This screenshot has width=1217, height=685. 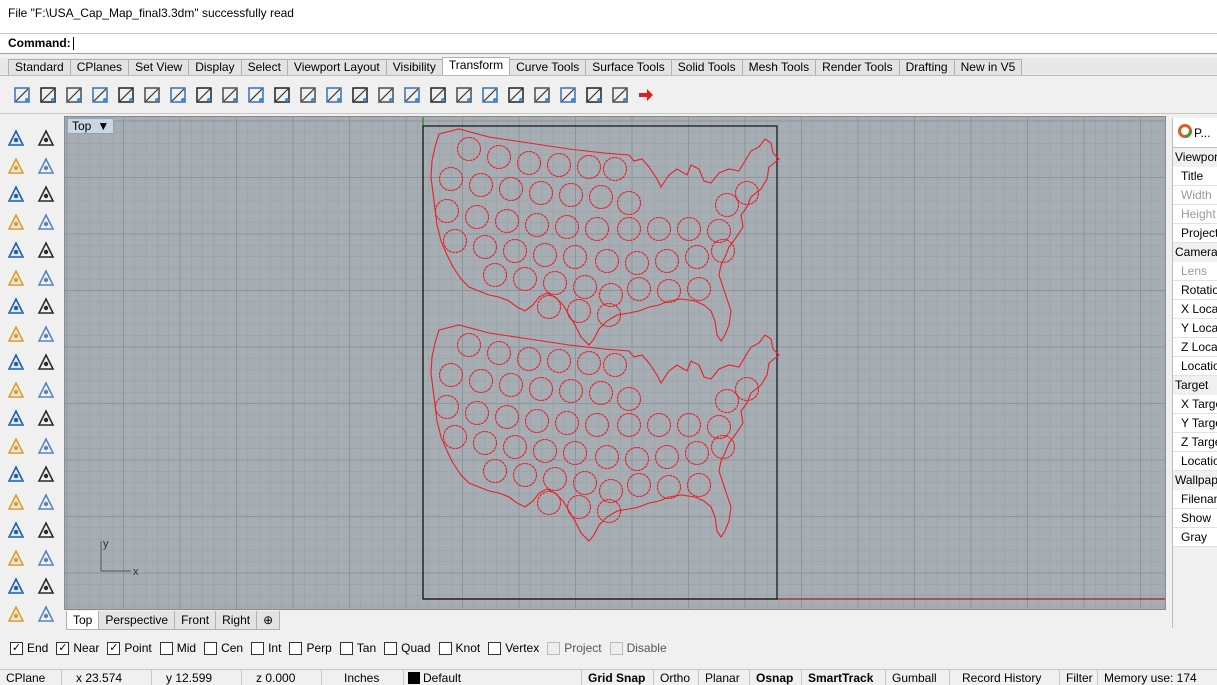 What do you see at coordinates (1195, 233) in the screenshot?
I see `property-projection: Projection` at bounding box center [1195, 233].